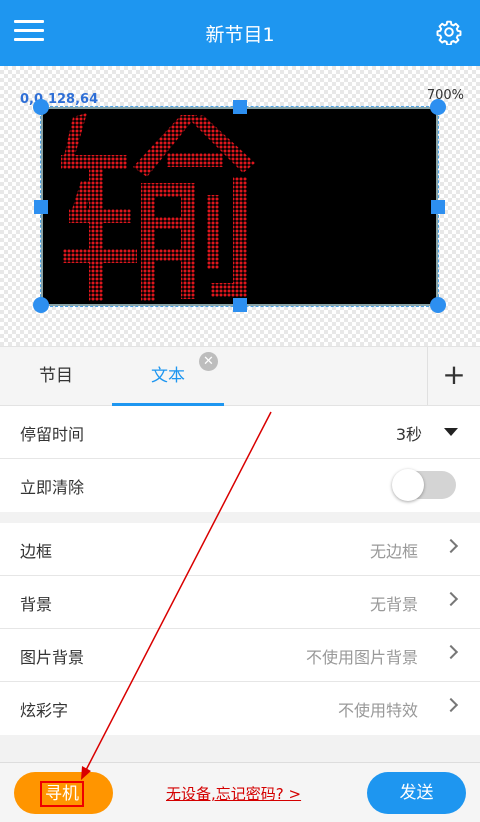 This screenshot has height=822, width=480. I want to click on toggle-knob, so click(408, 485).